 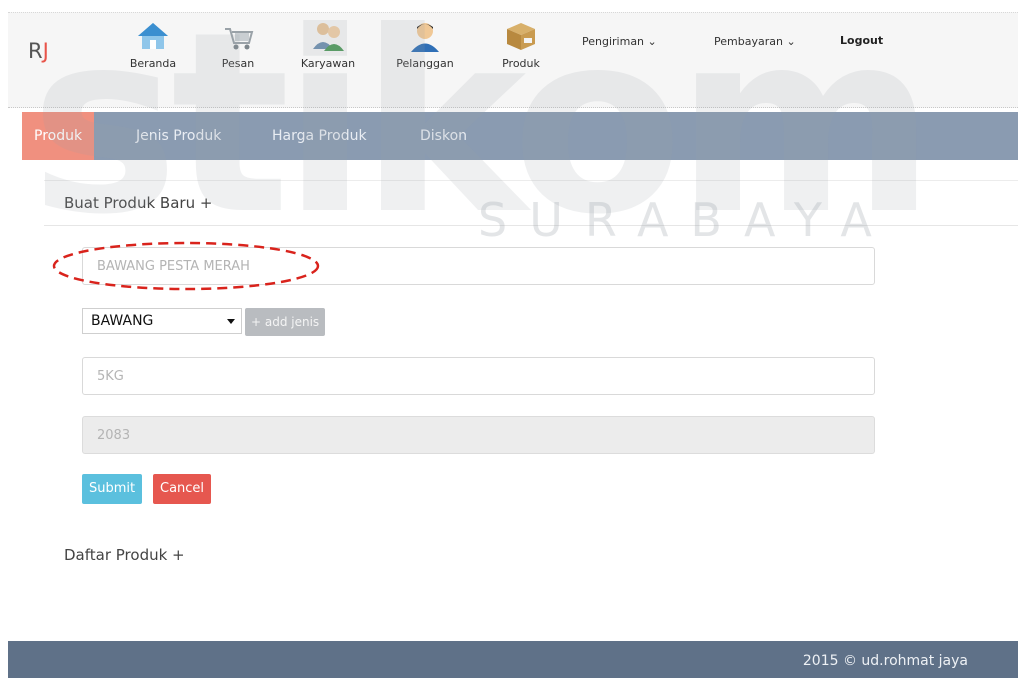 I want to click on dropdown-pengiriman: Pengiriman ⌄, so click(x=619, y=41).